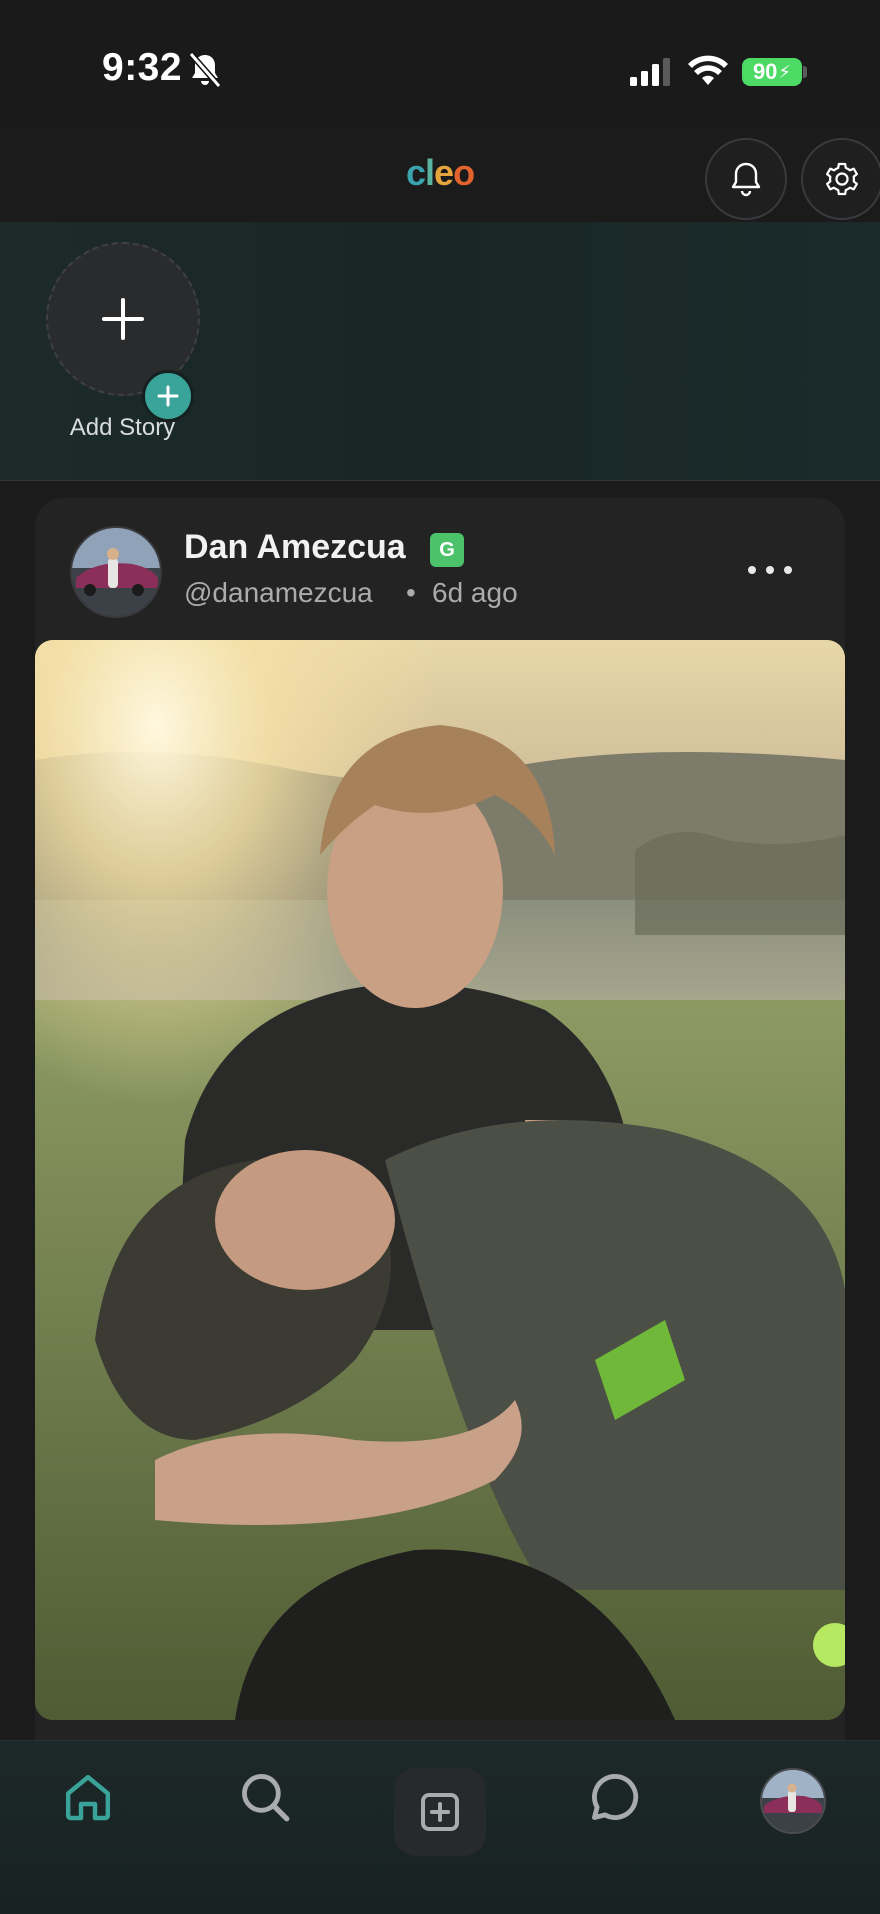 The width and height of the screenshot is (880, 1914). I want to click on tab-search, so click(265, 1797).